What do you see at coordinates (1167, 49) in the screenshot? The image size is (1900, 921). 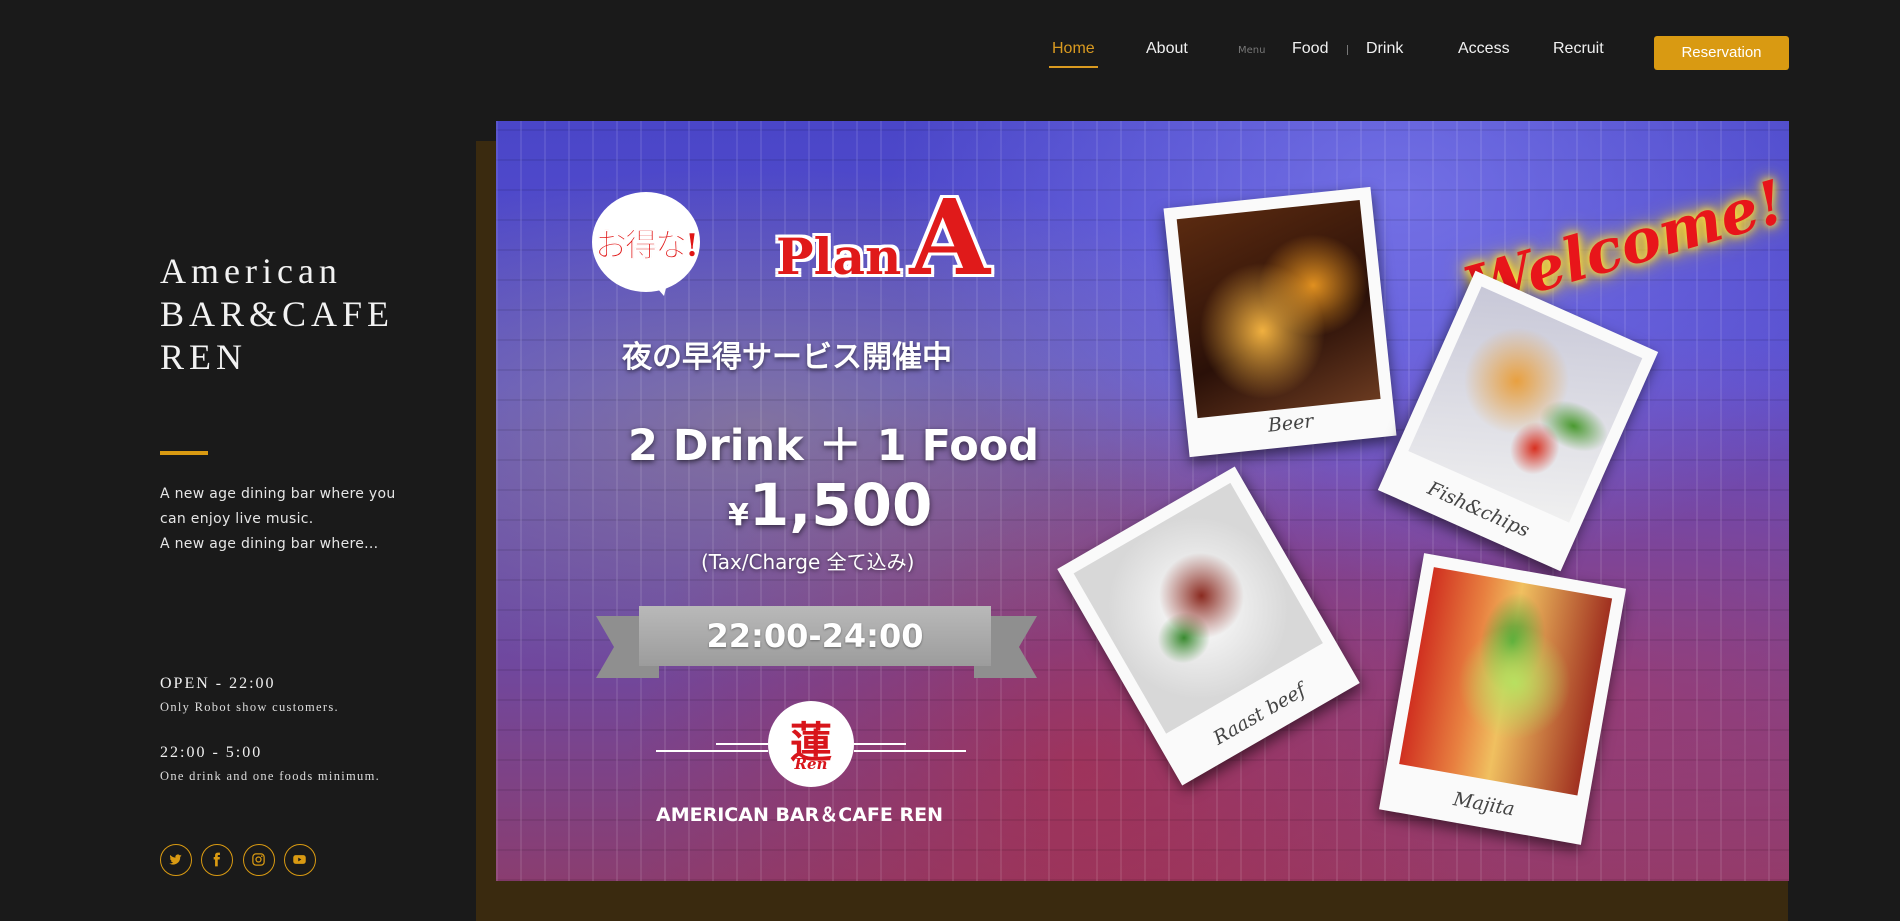 I see `nav-about: About` at bounding box center [1167, 49].